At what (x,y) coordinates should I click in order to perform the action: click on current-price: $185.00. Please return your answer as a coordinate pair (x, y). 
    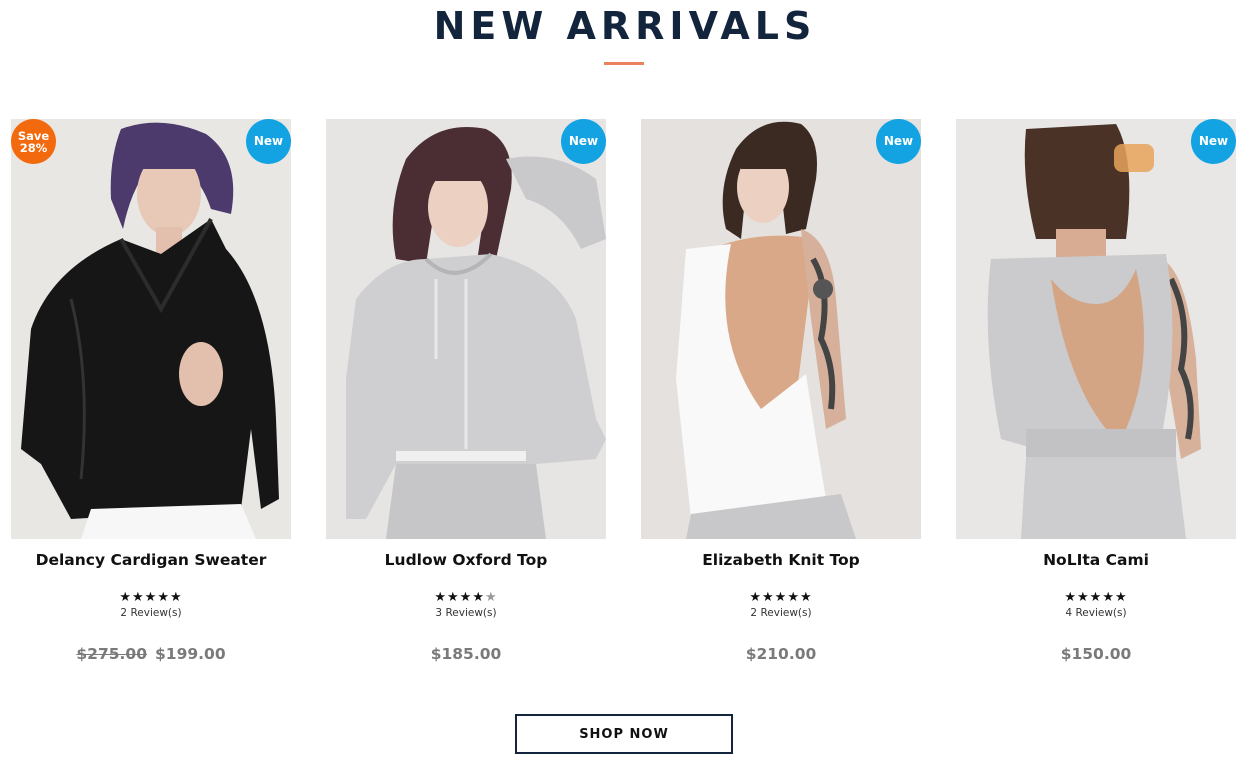
    Looking at the image, I should click on (466, 654).